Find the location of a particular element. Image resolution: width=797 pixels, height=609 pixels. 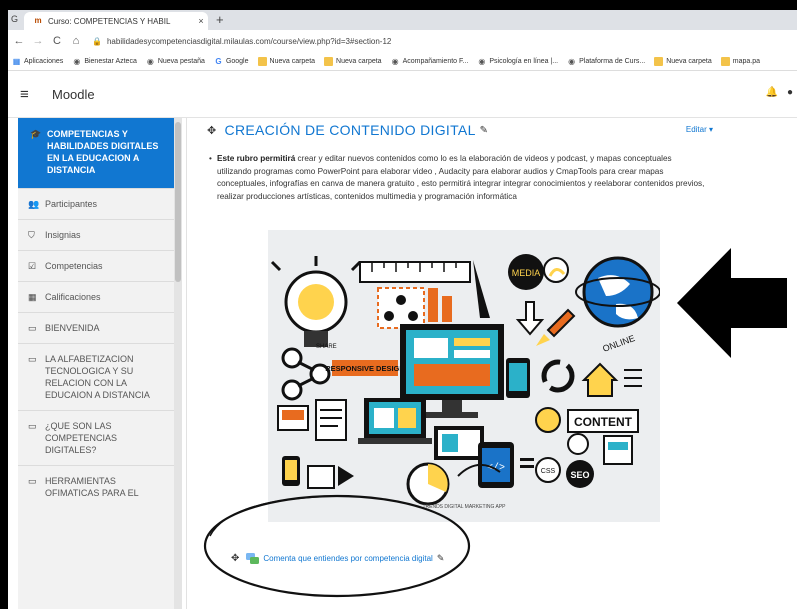

browser-tab: m Curso: COMPETENCIAS Y HABIL × is located at coordinates (116, 21).